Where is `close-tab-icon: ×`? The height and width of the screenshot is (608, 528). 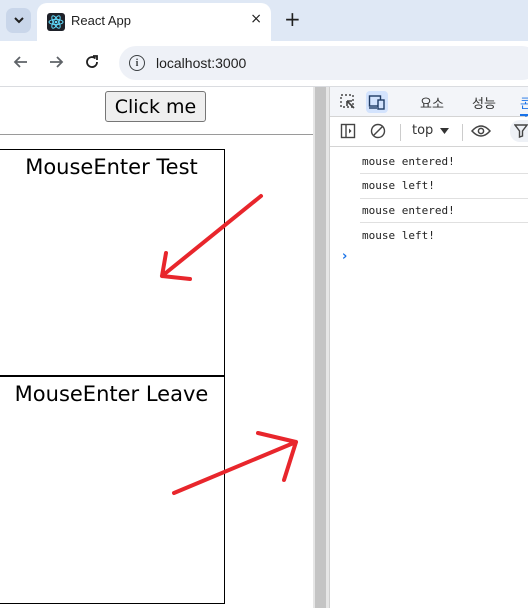 close-tab-icon: × is located at coordinates (256, 19).